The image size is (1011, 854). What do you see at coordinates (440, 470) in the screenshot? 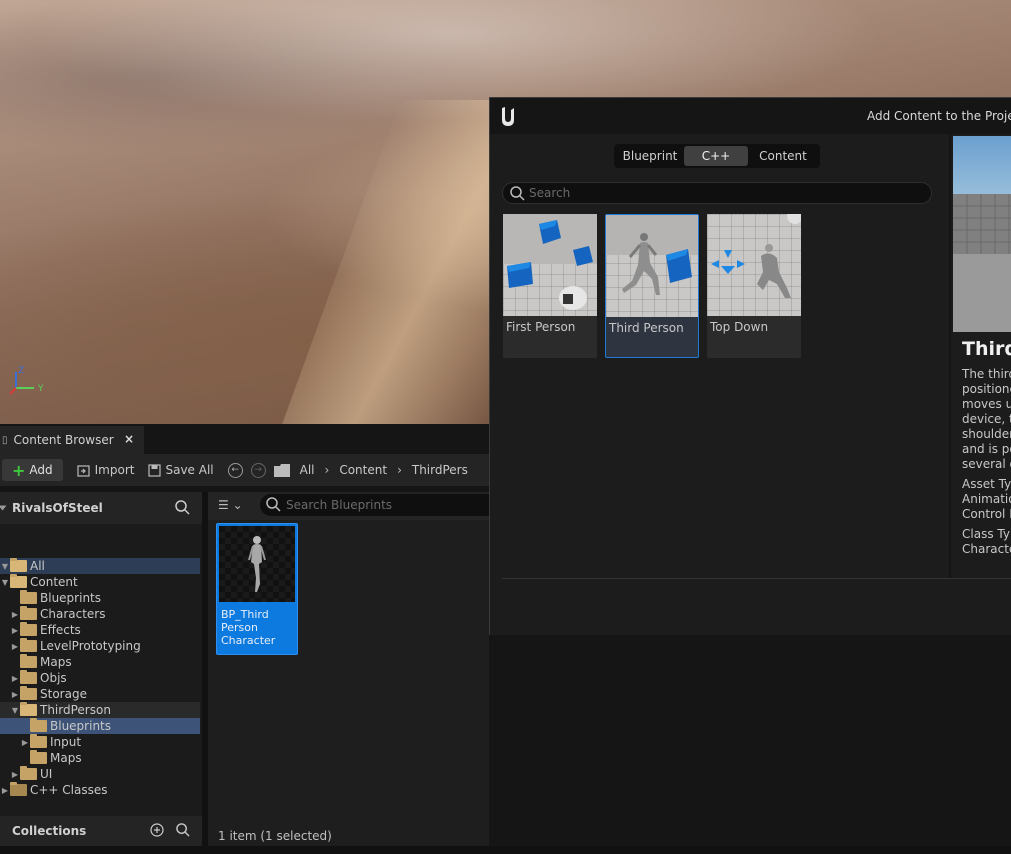
I see `breadcrumb-thirdperson: ThirdPers` at bounding box center [440, 470].